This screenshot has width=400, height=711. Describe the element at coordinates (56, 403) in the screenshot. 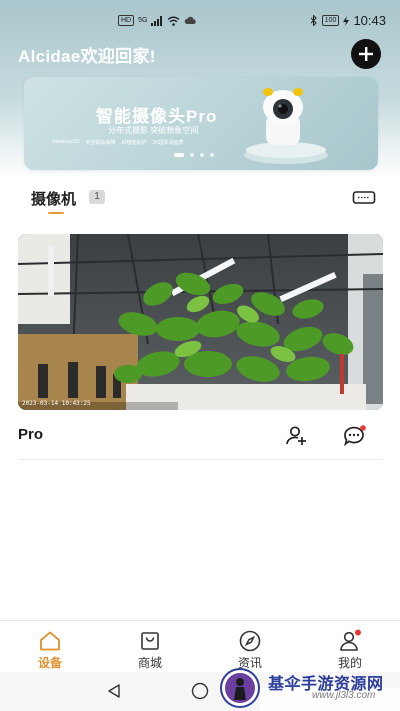

I see `camera-osd-timestamp: 2023-03-14 10:43:25` at that location.